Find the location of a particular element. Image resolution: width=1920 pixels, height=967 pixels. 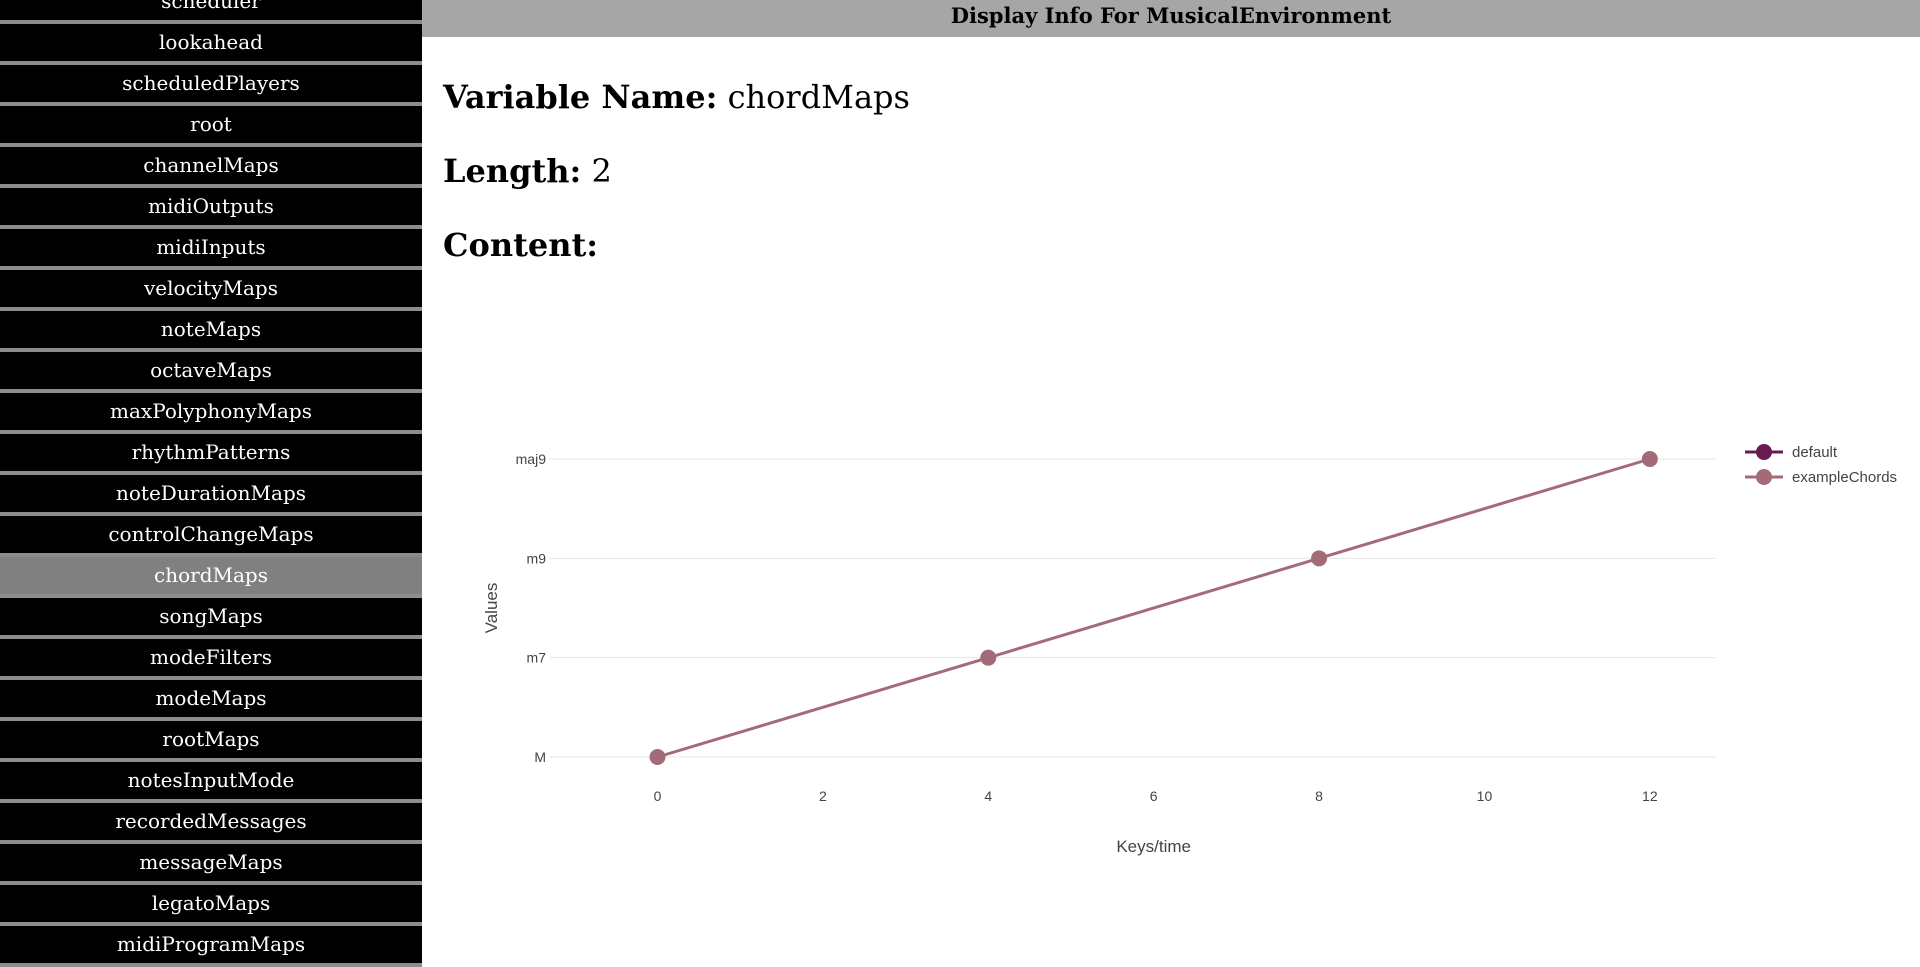

sidebar-item-chordMaps: chordMaps is located at coordinates (211, 575).